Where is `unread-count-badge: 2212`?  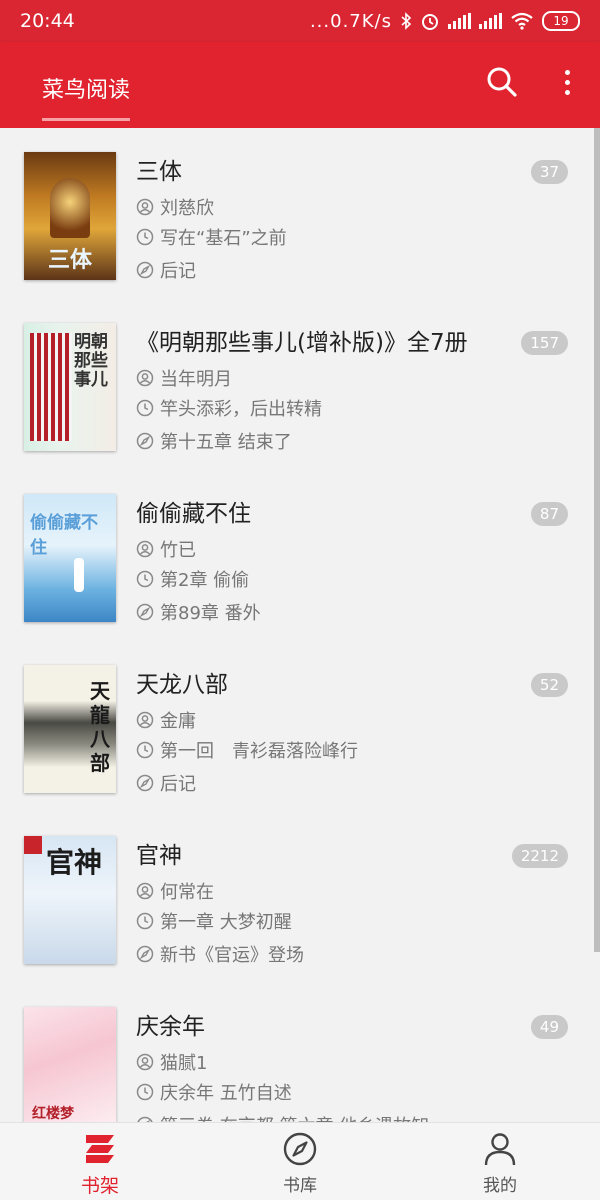
unread-count-badge: 2212 is located at coordinates (539, 856).